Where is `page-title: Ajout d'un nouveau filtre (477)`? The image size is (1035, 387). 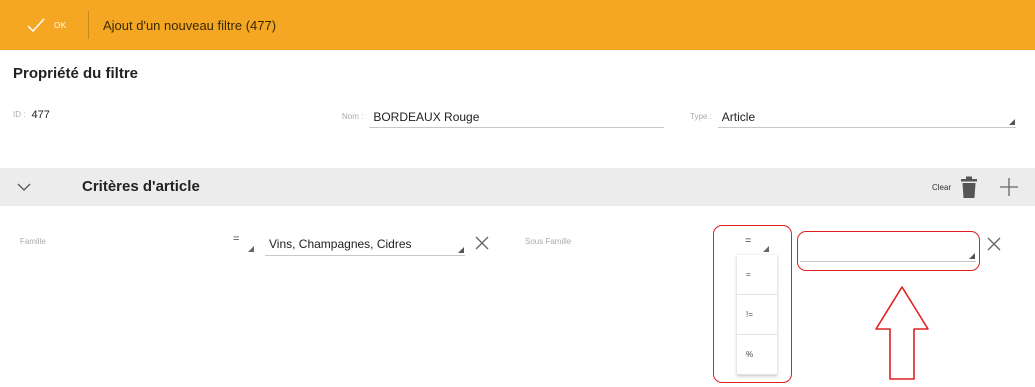
page-title: Ajout d'un nouveau filtre (477) is located at coordinates (190, 25).